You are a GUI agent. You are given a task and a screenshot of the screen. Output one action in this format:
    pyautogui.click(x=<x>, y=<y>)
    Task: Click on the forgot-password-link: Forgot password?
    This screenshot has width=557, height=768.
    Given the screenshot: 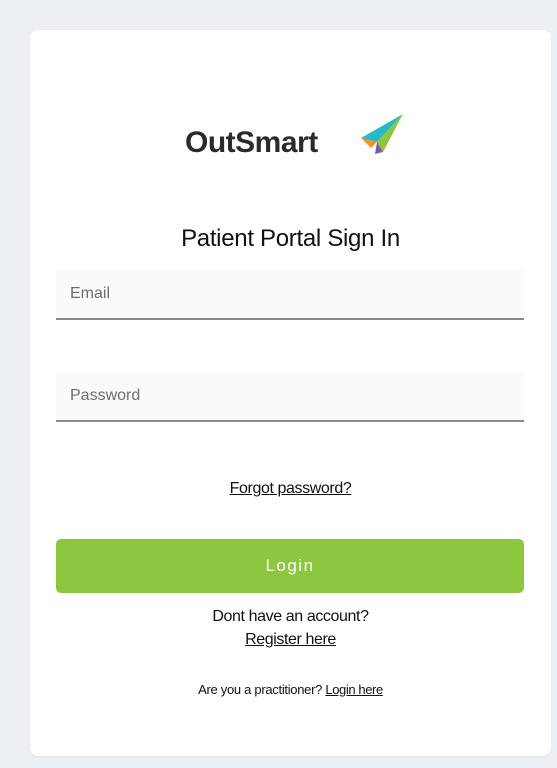 What is the action you would take?
    pyautogui.click(x=291, y=488)
    